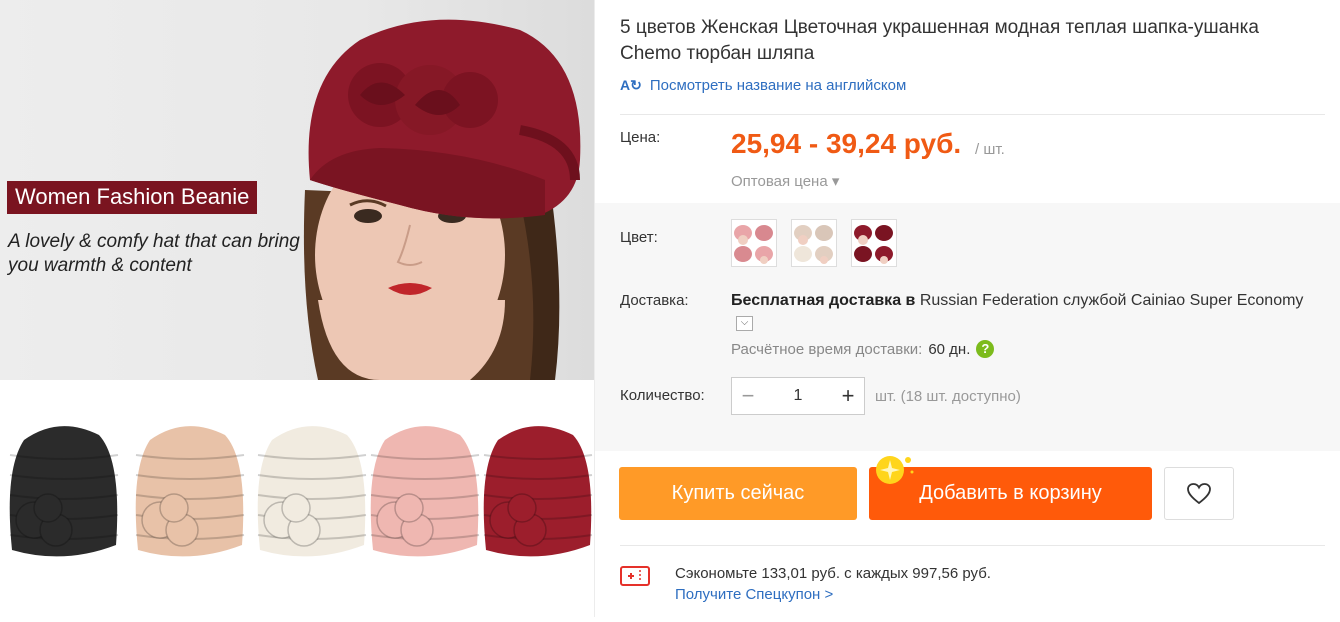 The height and width of the screenshot is (622, 1340). I want to click on shipping-by-text: службой, so click(1095, 300).